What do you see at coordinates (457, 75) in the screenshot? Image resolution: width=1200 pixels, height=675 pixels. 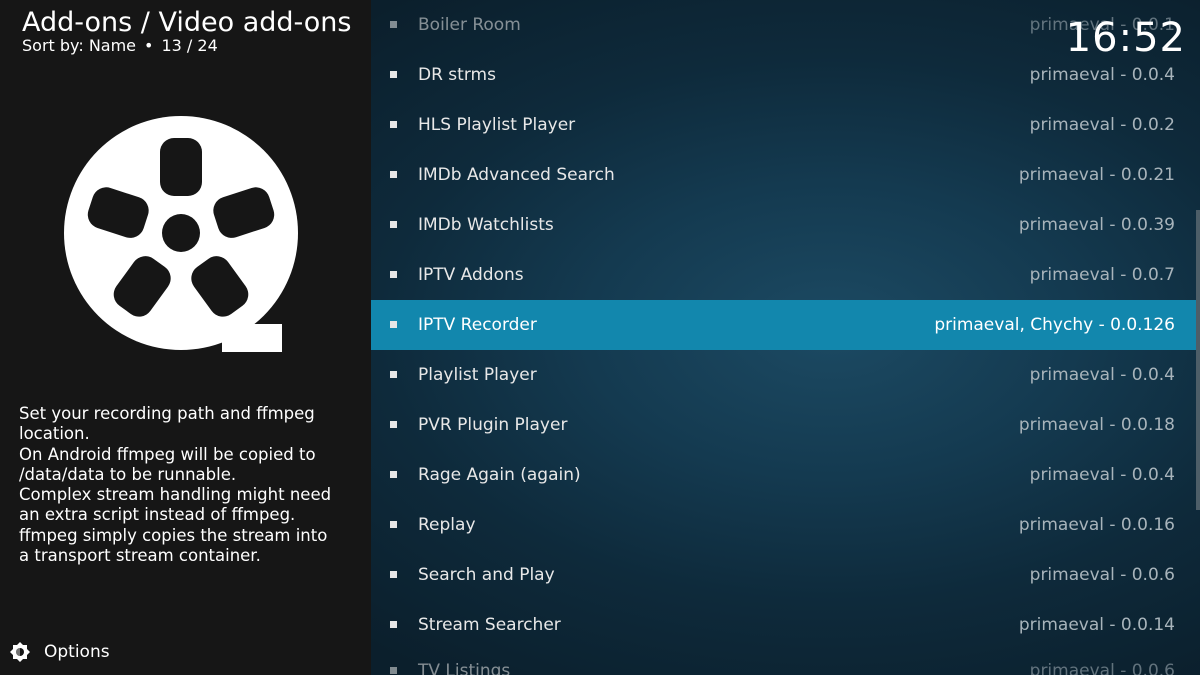 I see `addon-name: DR strms` at bounding box center [457, 75].